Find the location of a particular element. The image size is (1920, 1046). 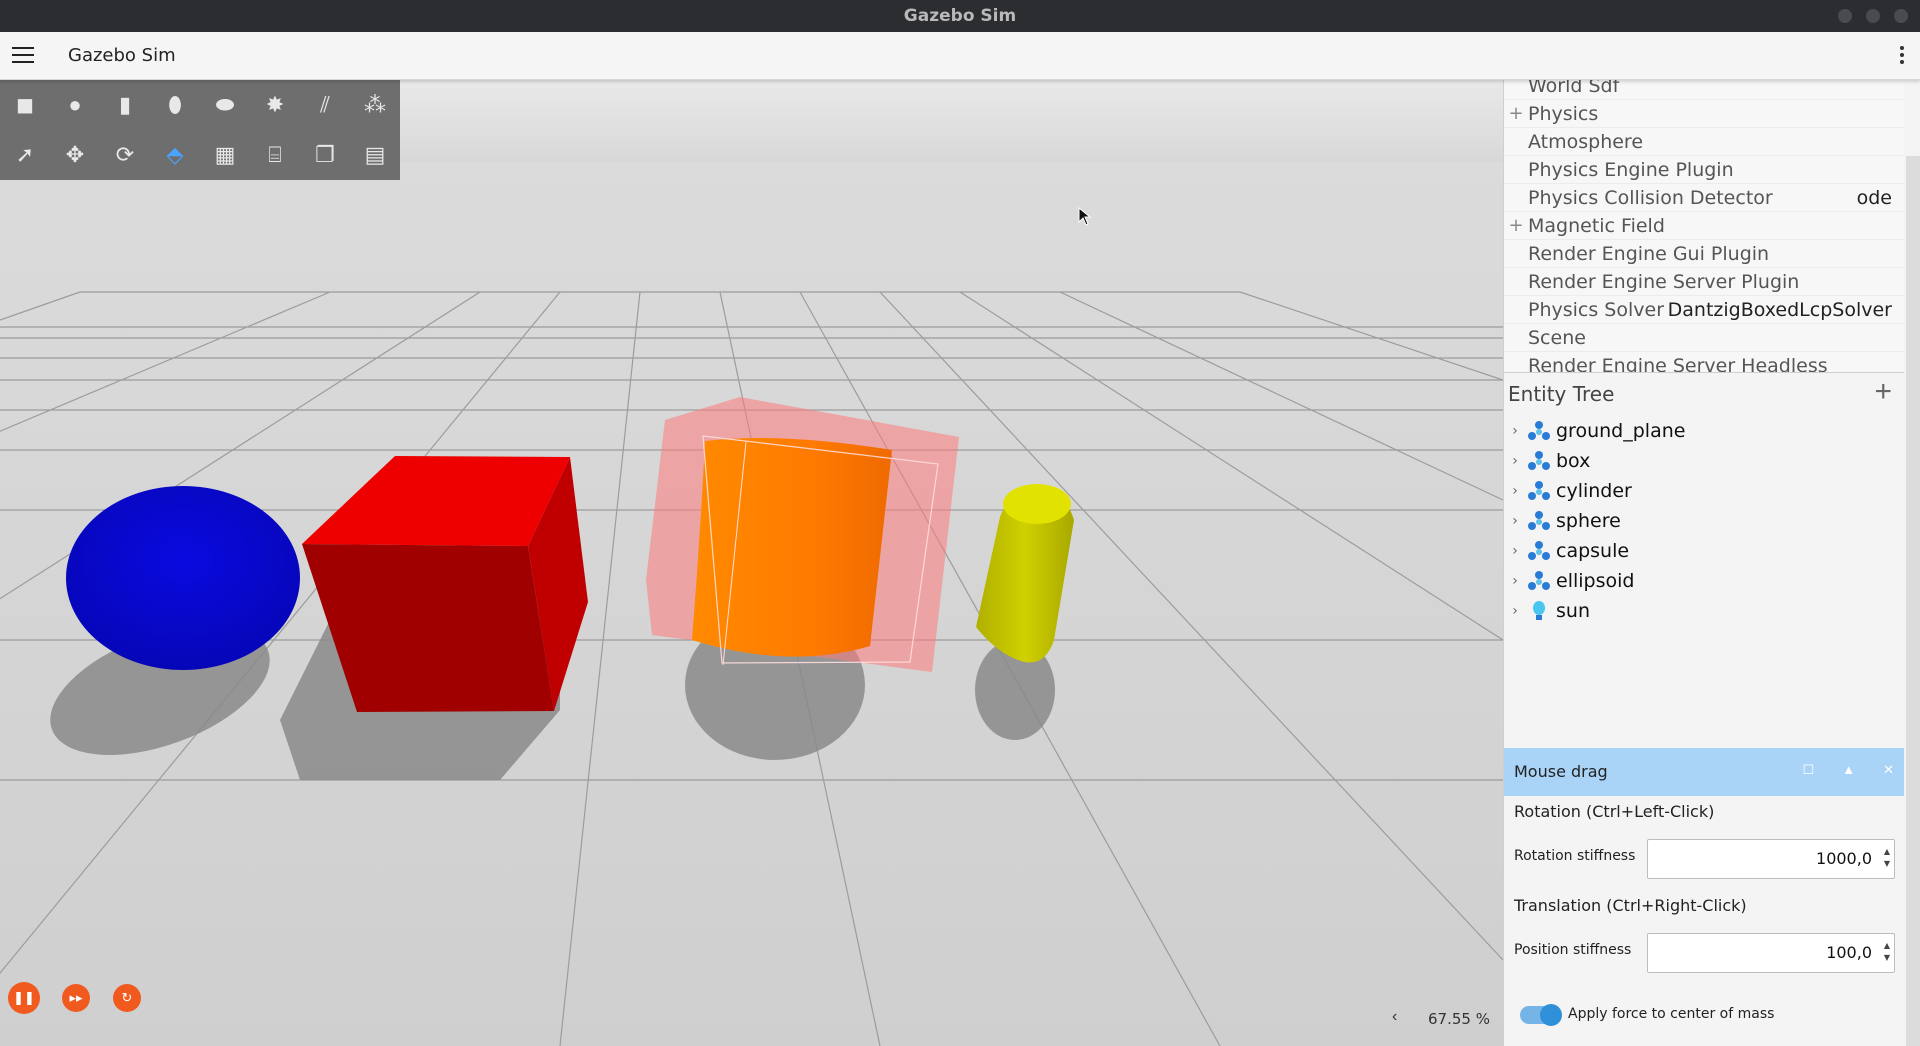

prop-row-world-sdf: World Sdf is located at coordinates (1704, 90).